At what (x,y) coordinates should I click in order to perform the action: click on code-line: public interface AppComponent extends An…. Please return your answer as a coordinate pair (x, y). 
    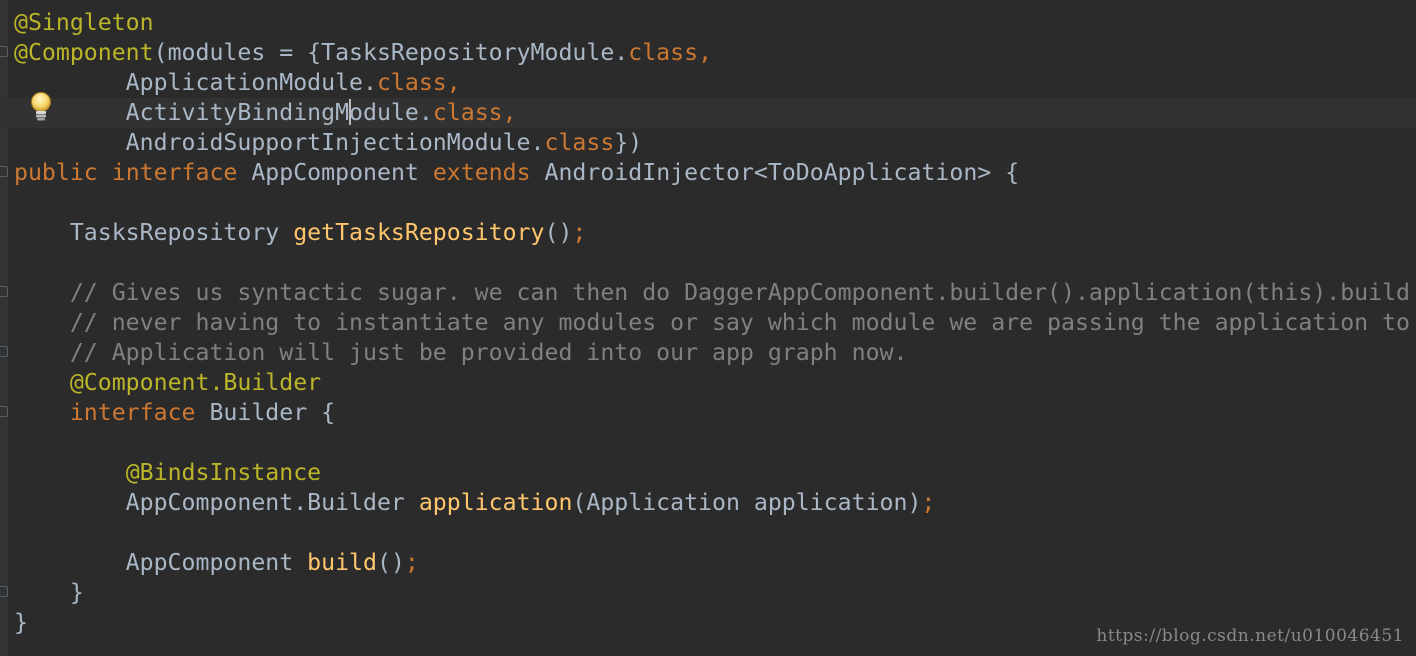
    Looking at the image, I should click on (712, 173).